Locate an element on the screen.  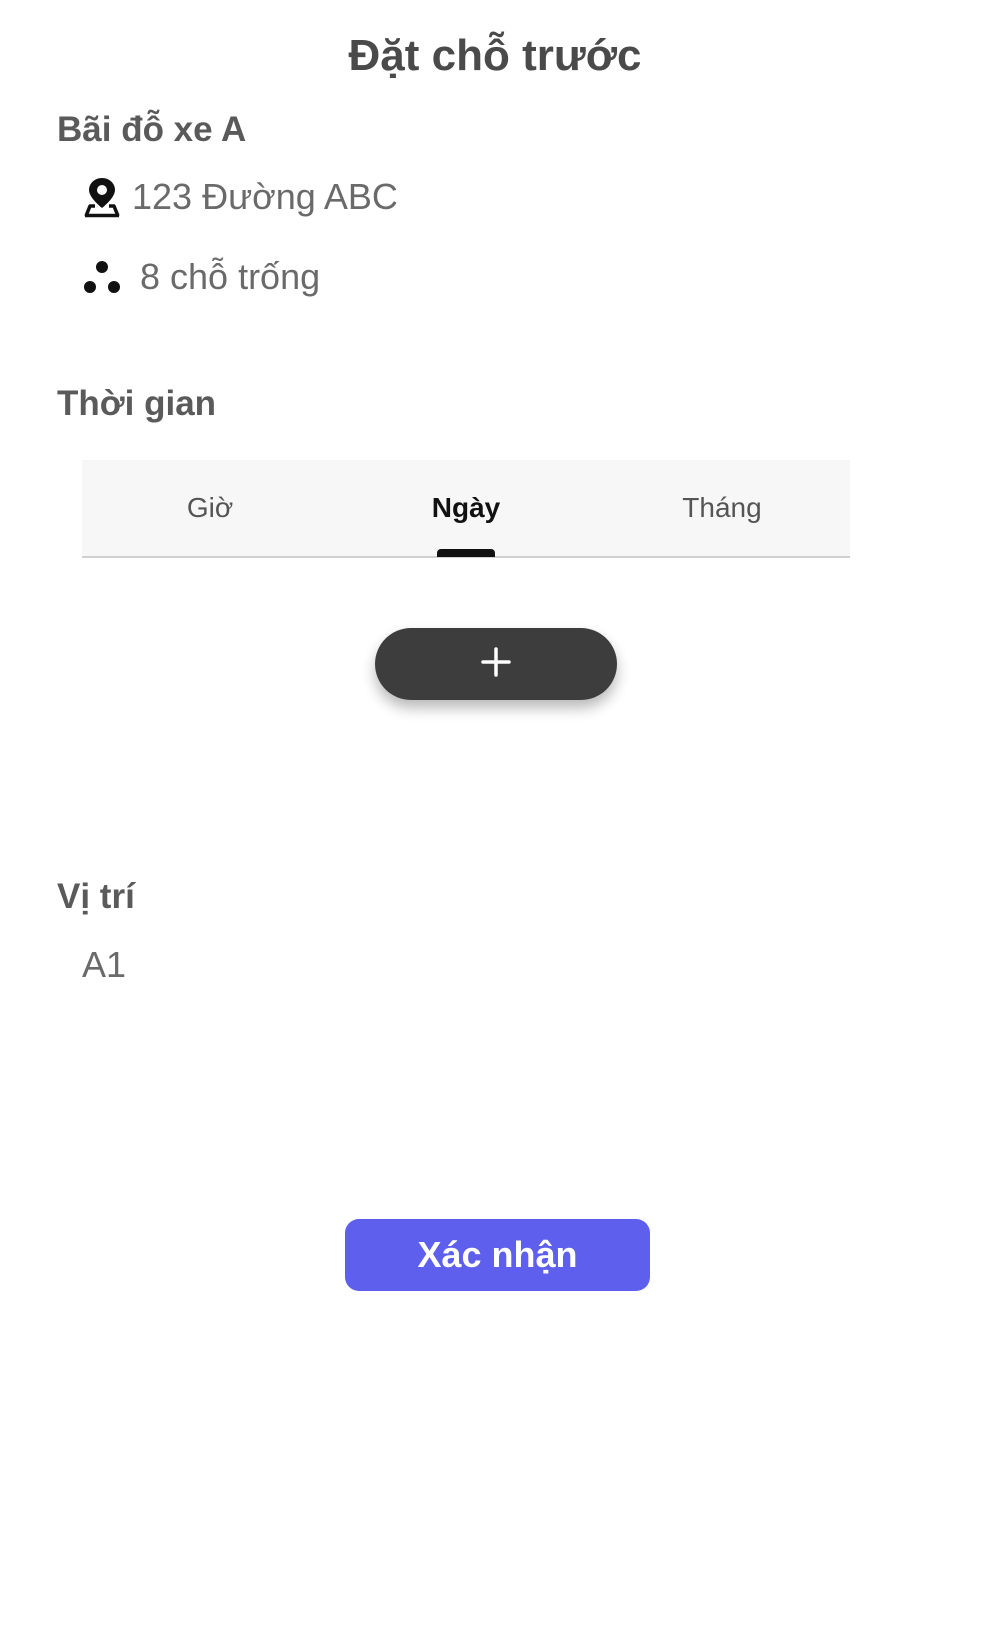
available-spots-row: 8 chỗ trống is located at coordinates (200, 277).